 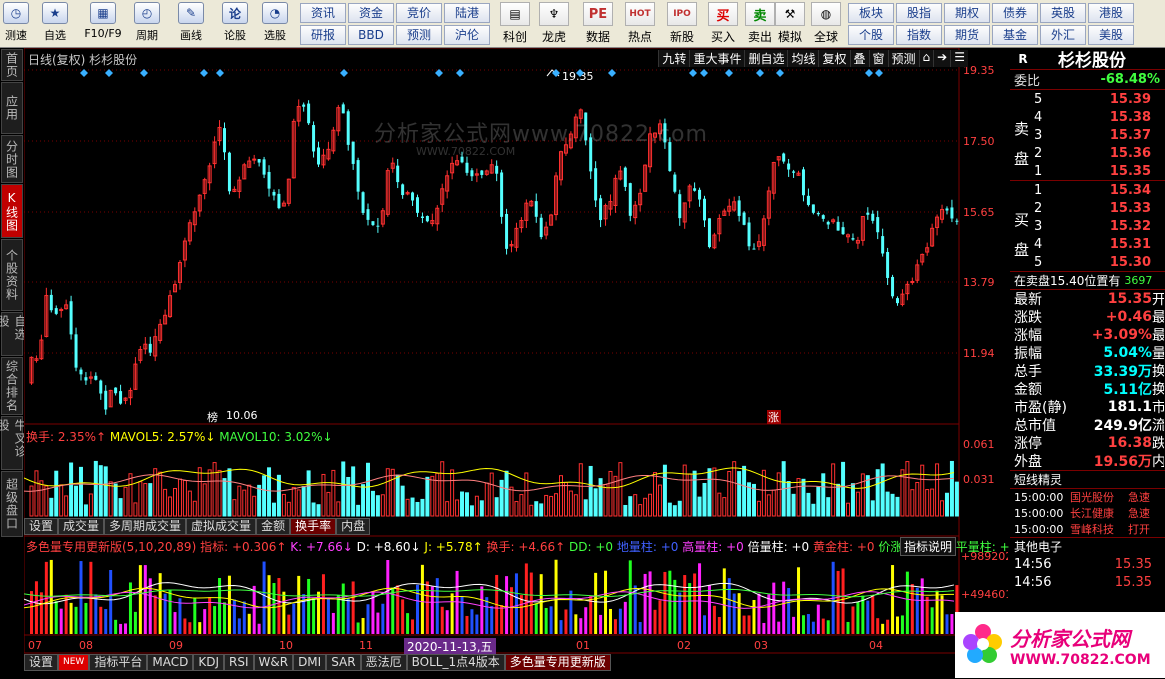 I want to click on toolbar-grid1-item: 竞价, so click(x=419, y=13).